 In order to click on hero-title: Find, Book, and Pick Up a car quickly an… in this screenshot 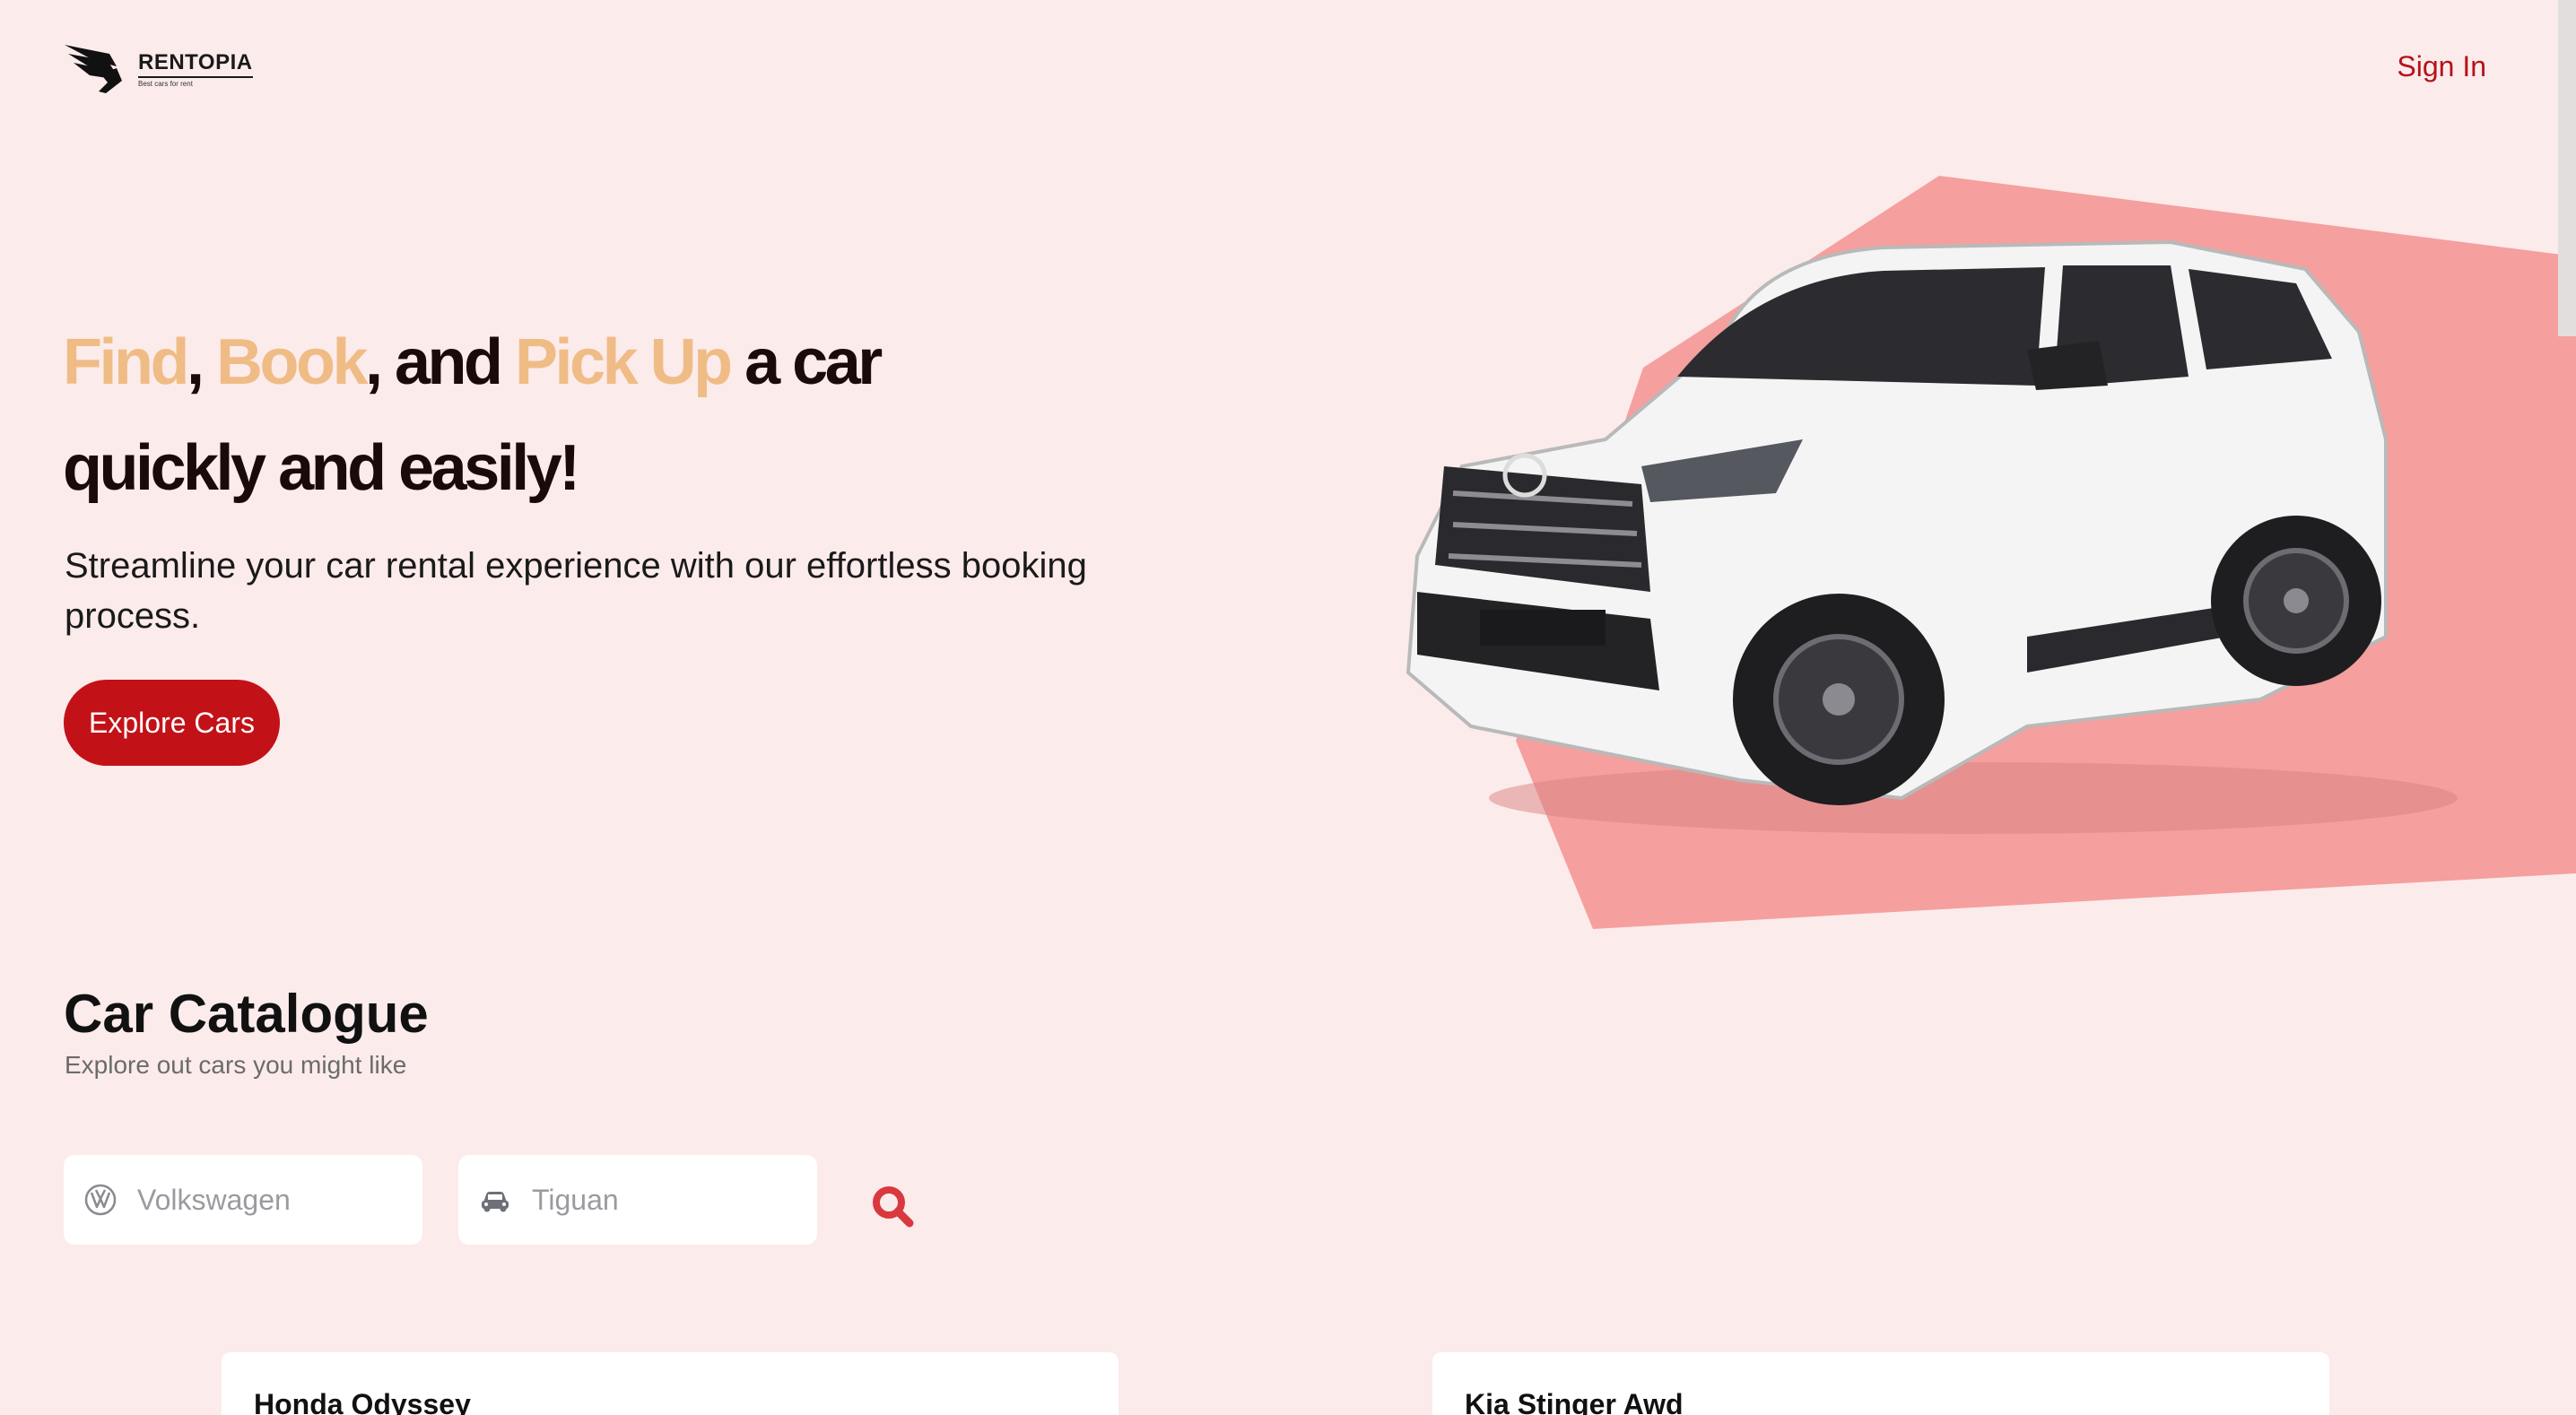, I will do `click(601, 415)`.